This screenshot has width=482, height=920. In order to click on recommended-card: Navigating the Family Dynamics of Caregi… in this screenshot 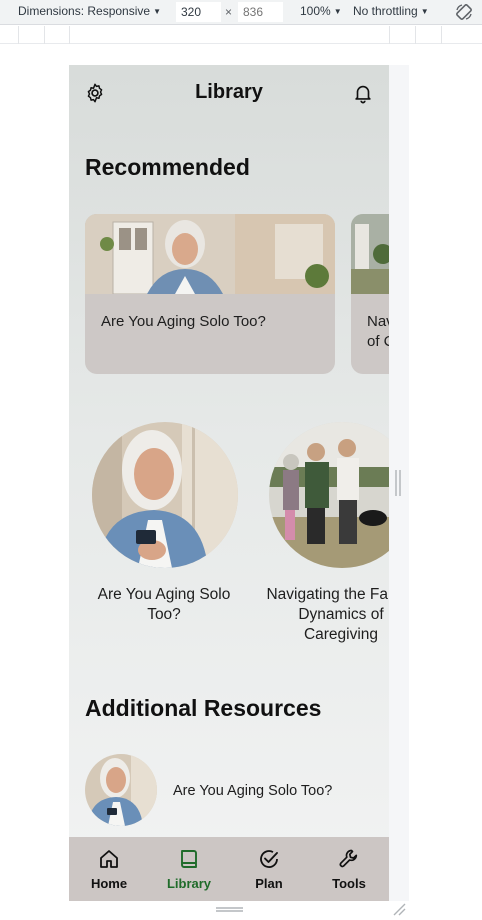, I will do `click(370, 294)`.